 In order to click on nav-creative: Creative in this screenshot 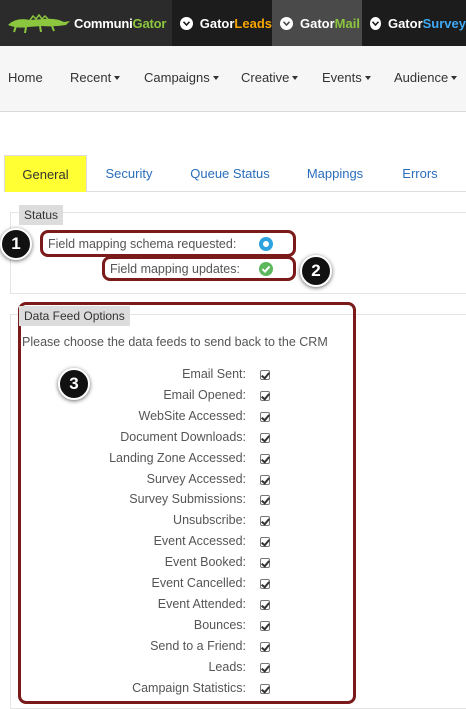, I will do `click(270, 77)`.